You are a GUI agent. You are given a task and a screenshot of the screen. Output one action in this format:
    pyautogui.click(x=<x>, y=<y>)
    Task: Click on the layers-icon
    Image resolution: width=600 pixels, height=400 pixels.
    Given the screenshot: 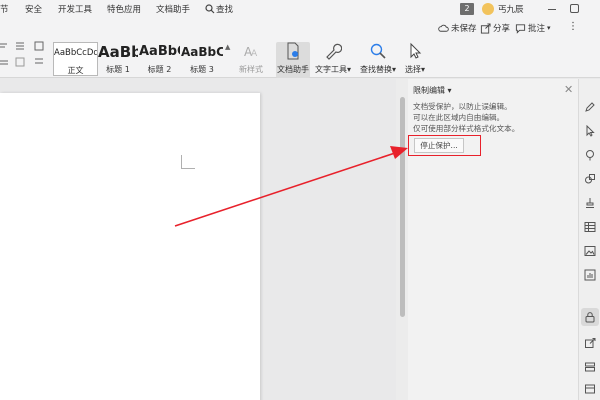 What is the action you would take?
    pyautogui.click(x=590, y=367)
    